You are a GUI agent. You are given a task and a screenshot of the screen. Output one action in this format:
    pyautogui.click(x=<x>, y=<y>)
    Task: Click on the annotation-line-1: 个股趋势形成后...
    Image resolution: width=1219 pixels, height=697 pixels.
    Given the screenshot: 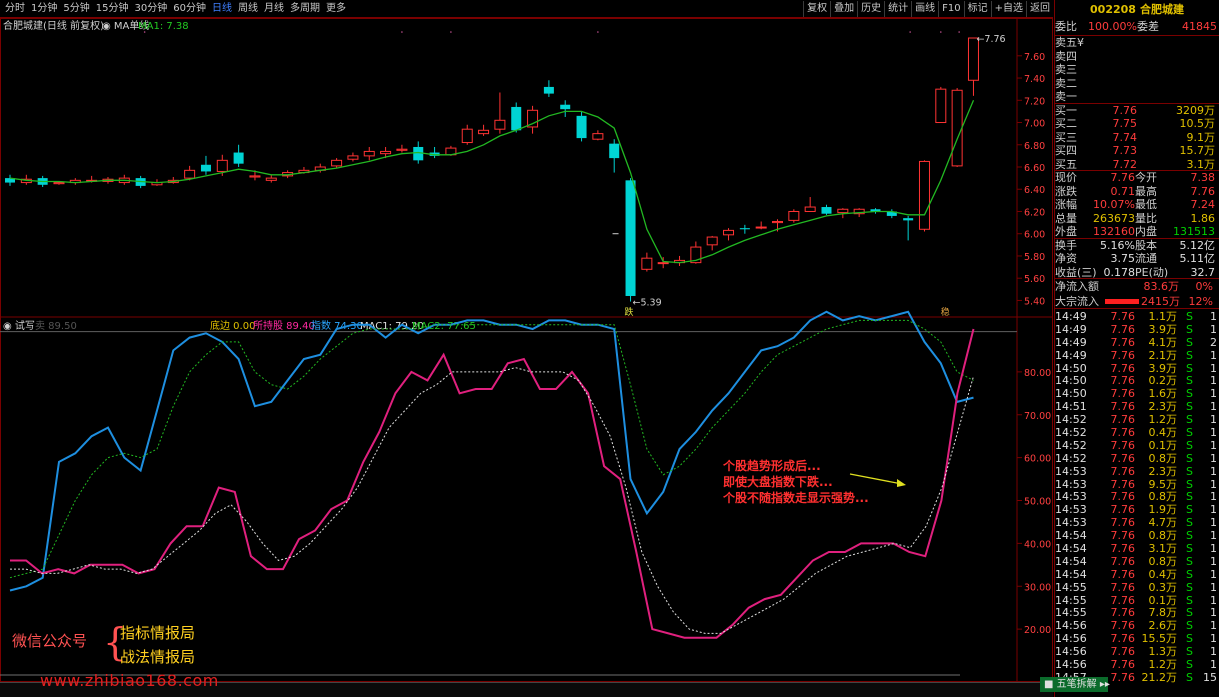 What is the action you would take?
    pyautogui.click(x=772, y=466)
    